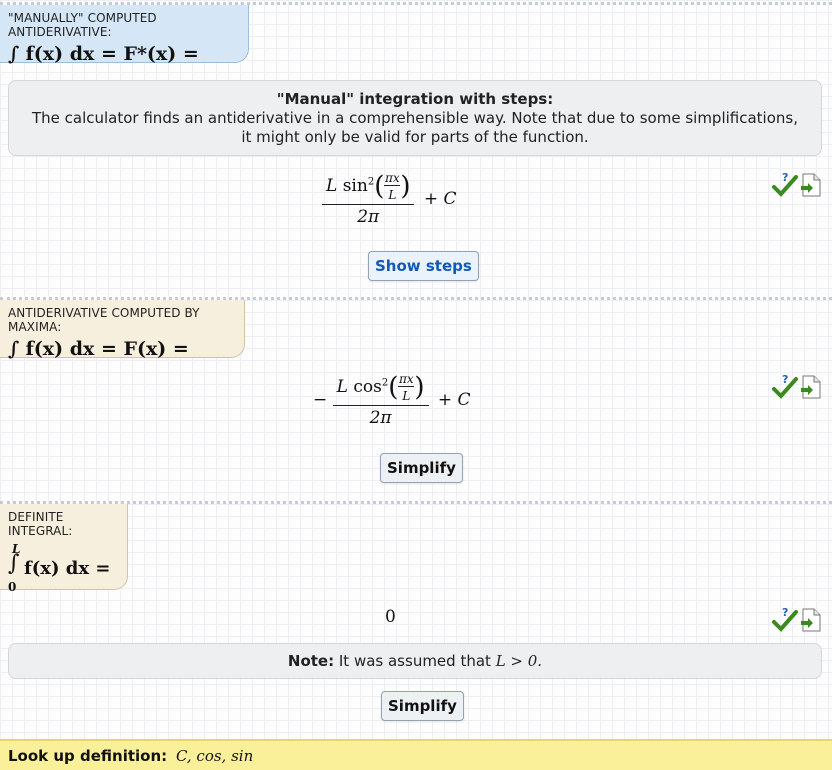 Image resolution: width=832 pixels, height=770 pixels. Describe the element at coordinates (416, 754) in the screenshot. I see `lookup-definition-bar: Look up definition: C, cos, sin` at that location.